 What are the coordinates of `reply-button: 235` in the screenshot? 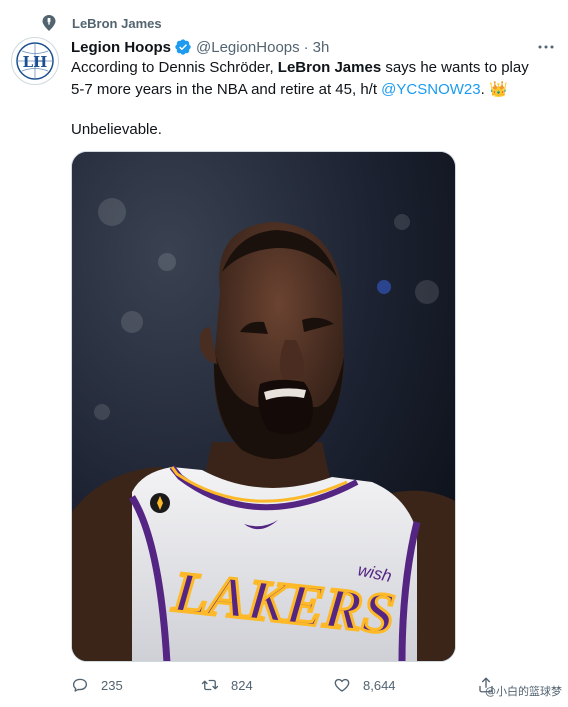 It's located at (97, 685).